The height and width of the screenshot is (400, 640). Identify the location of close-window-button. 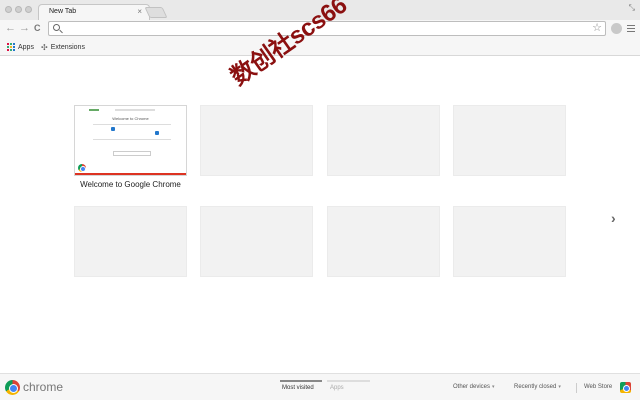
(8, 9).